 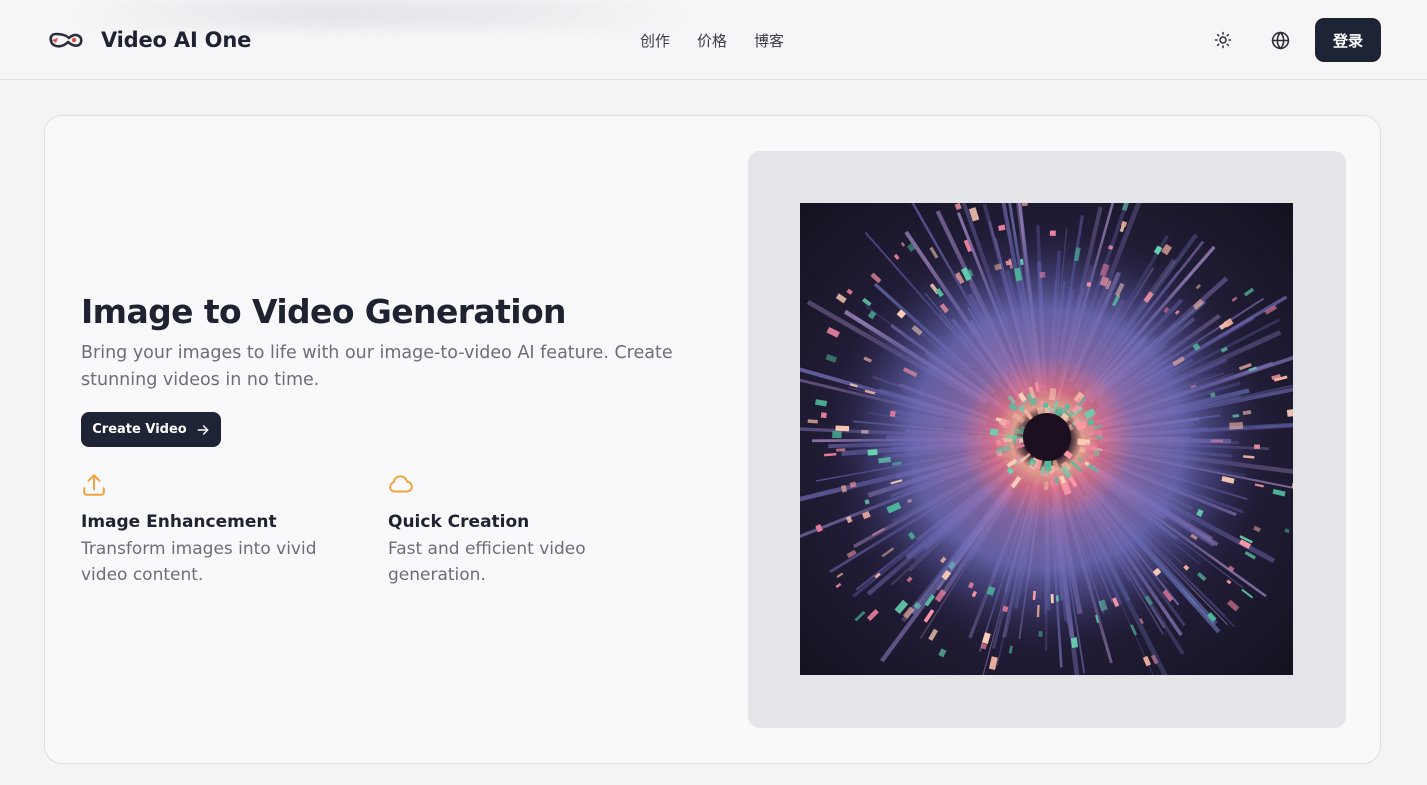 I want to click on login-button: 登录, so click(x=1348, y=40).